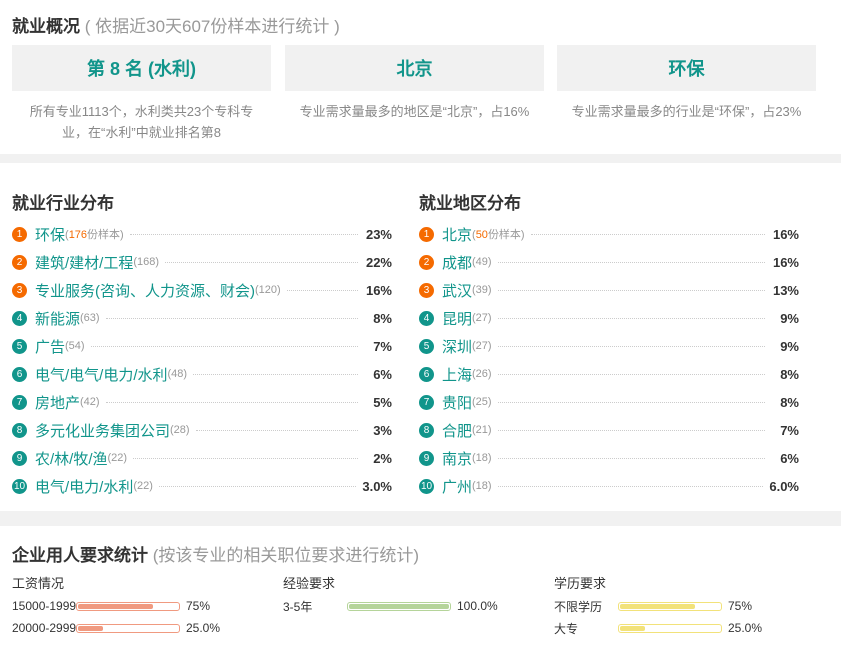  Describe the element at coordinates (382, 402) in the screenshot. I see `industry-percent: 5%` at that location.